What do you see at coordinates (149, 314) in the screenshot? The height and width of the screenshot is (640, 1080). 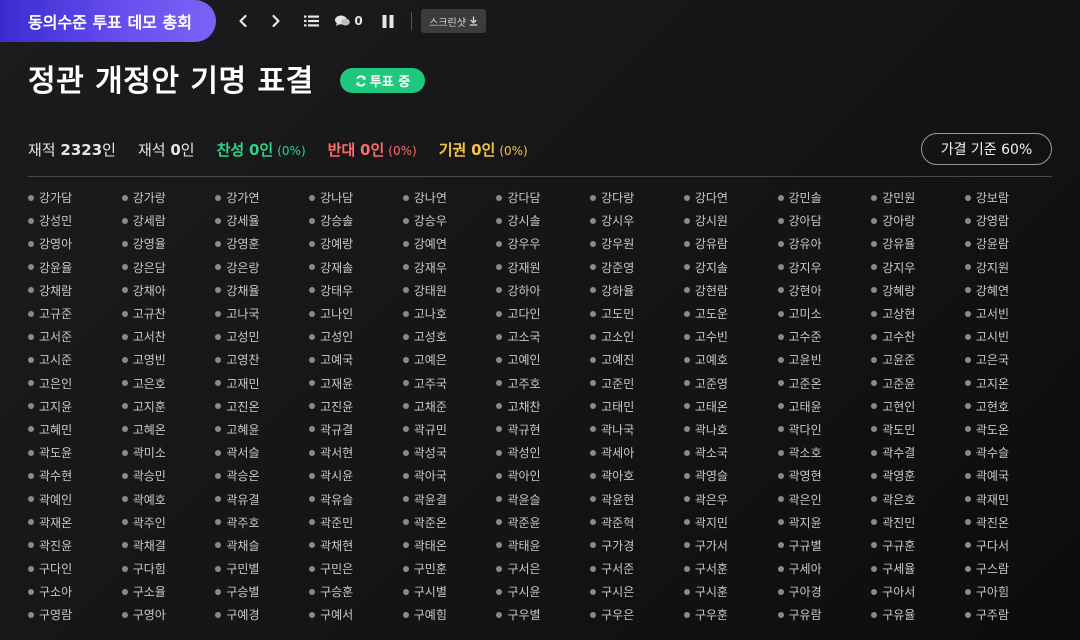 I see `voter-name: 고규찬` at bounding box center [149, 314].